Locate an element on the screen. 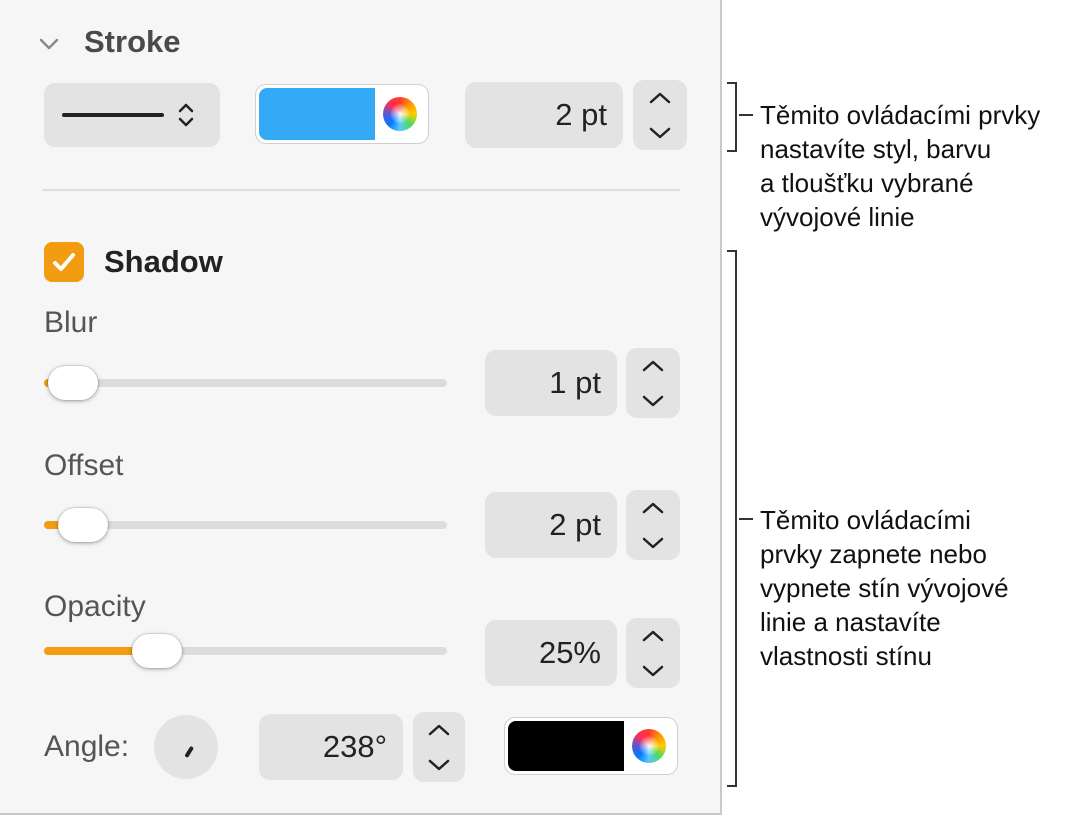 This screenshot has width=1087, height=817. opacity-slider-fill is located at coordinates (94, 651).